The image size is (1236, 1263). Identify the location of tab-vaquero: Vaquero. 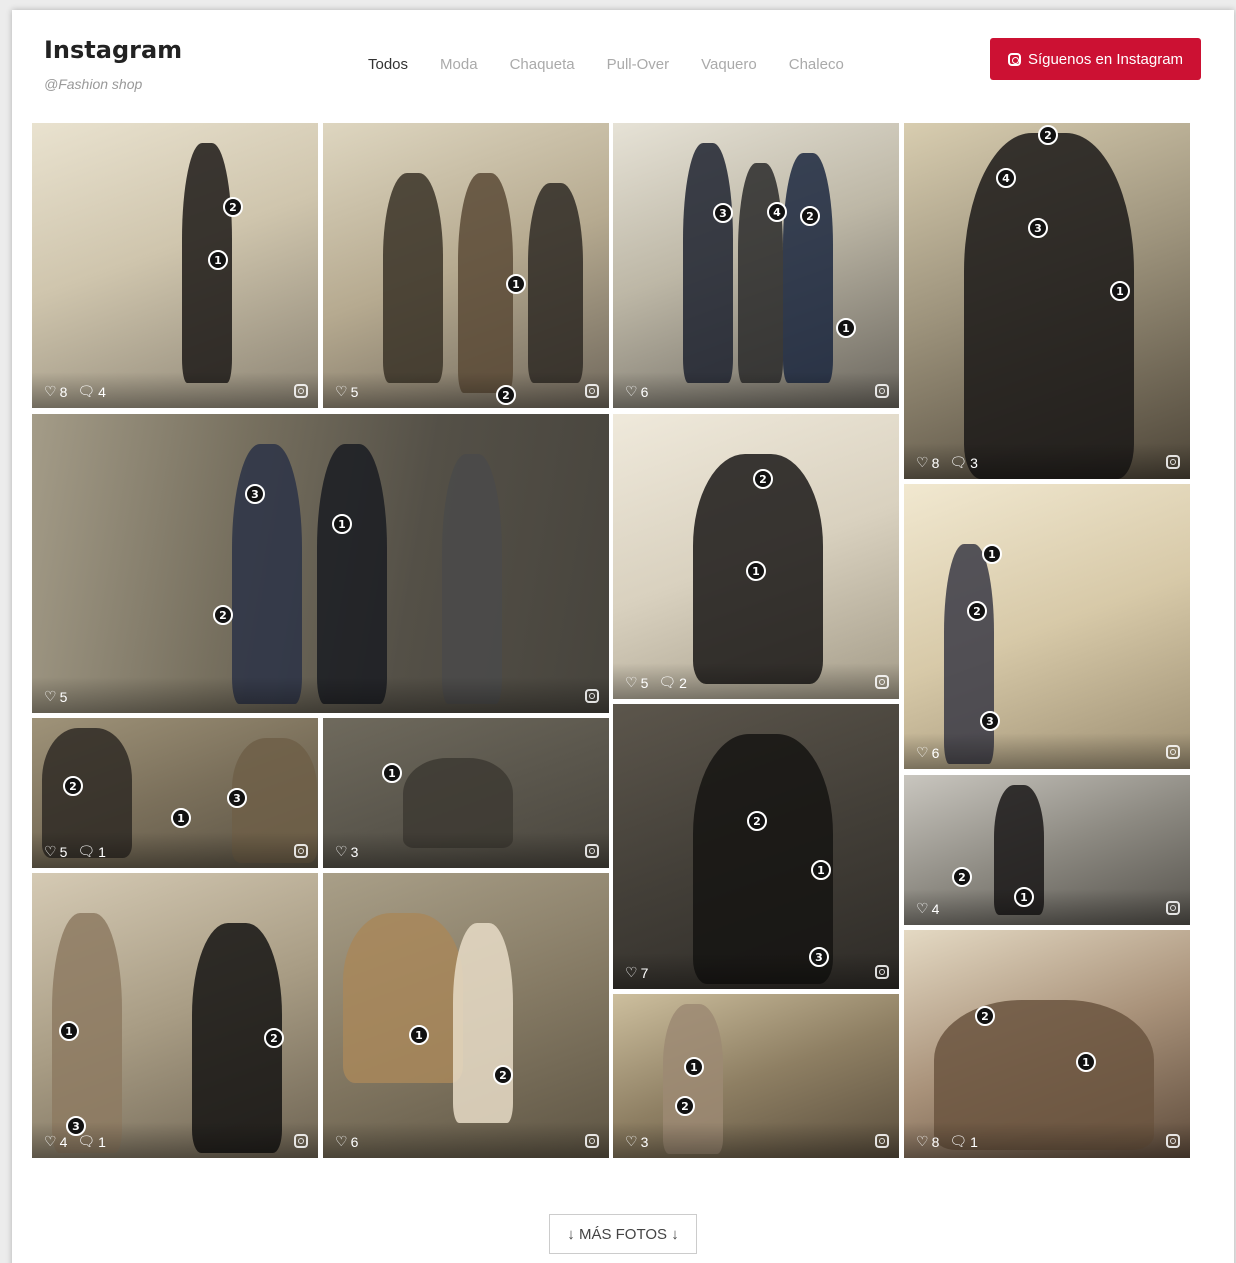
(729, 64).